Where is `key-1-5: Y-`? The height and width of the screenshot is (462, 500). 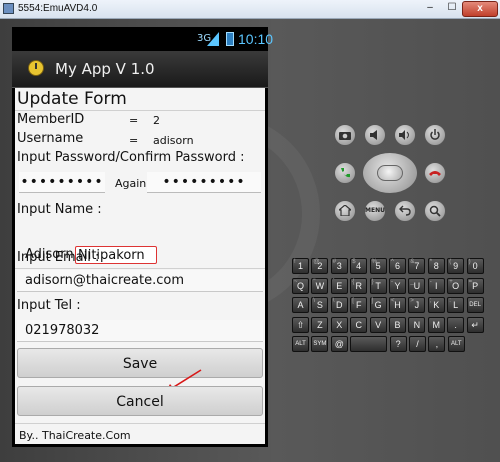
key-1-5: Y- is located at coordinates (397, 285).